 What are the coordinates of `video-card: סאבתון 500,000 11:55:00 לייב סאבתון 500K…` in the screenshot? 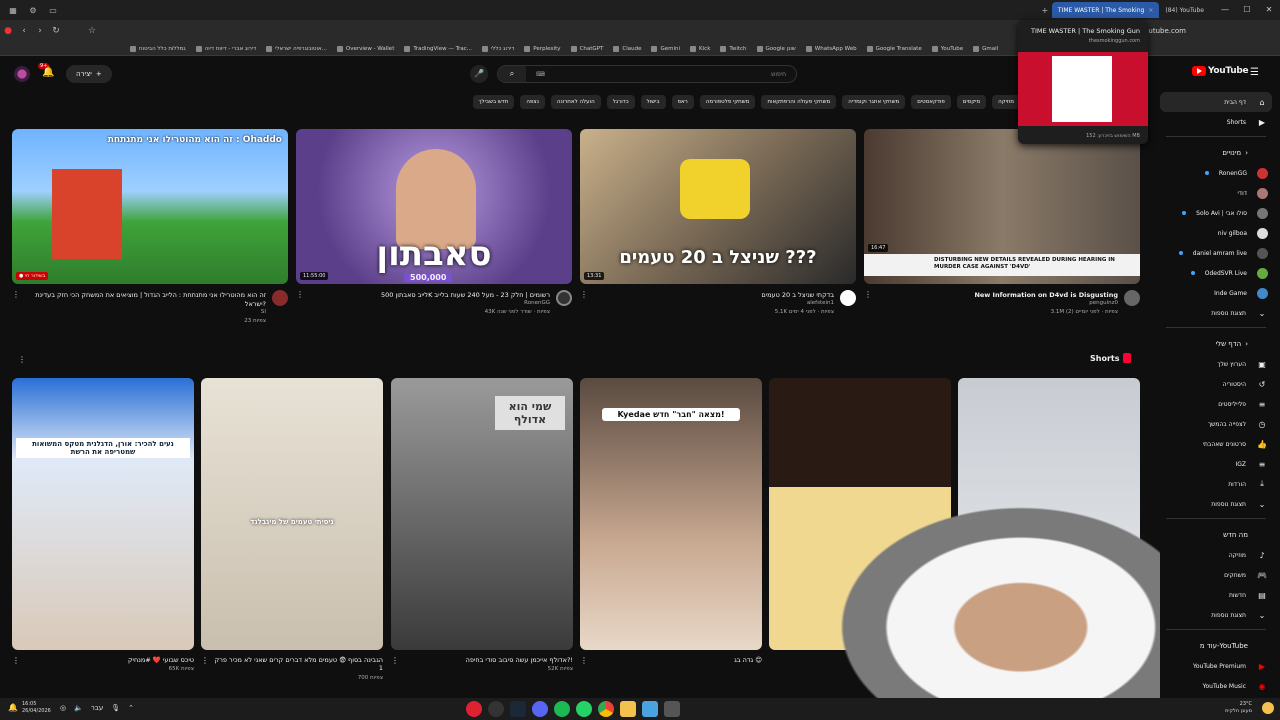 It's located at (434, 231).